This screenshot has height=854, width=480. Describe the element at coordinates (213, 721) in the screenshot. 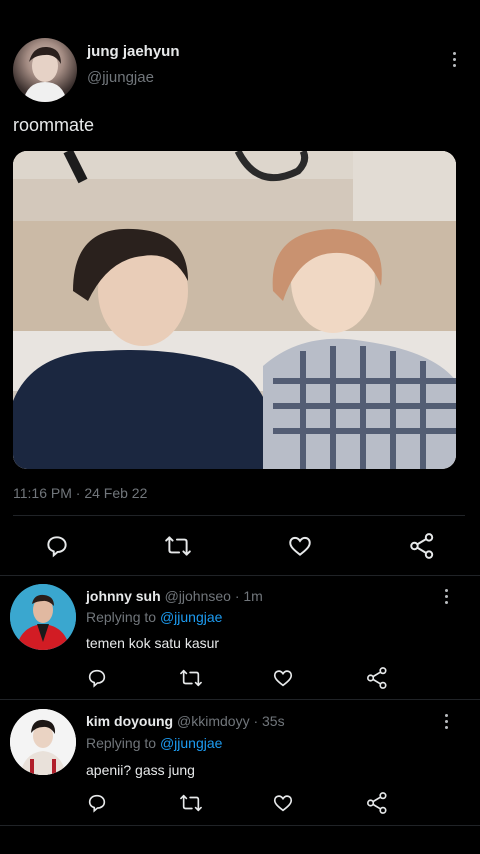

I see `reply-author-handle: @kkimdoyy` at that location.